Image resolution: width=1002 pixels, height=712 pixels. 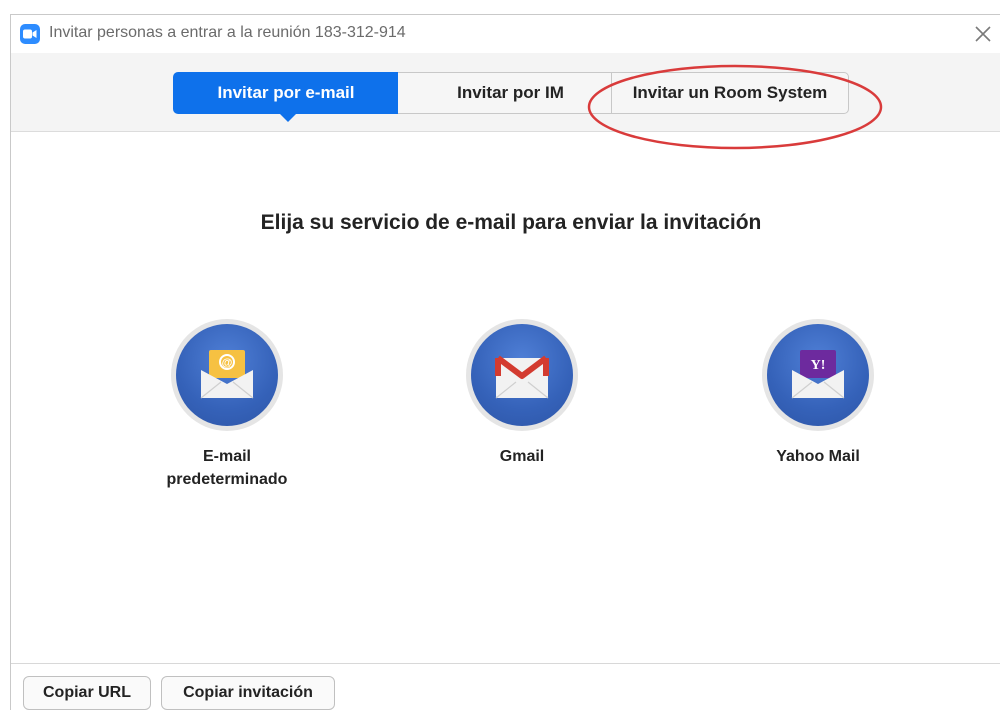 What do you see at coordinates (286, 92) in the screenshot?
I see `tab-label: Invitar por e-mail` at bounding box center [286, 92].